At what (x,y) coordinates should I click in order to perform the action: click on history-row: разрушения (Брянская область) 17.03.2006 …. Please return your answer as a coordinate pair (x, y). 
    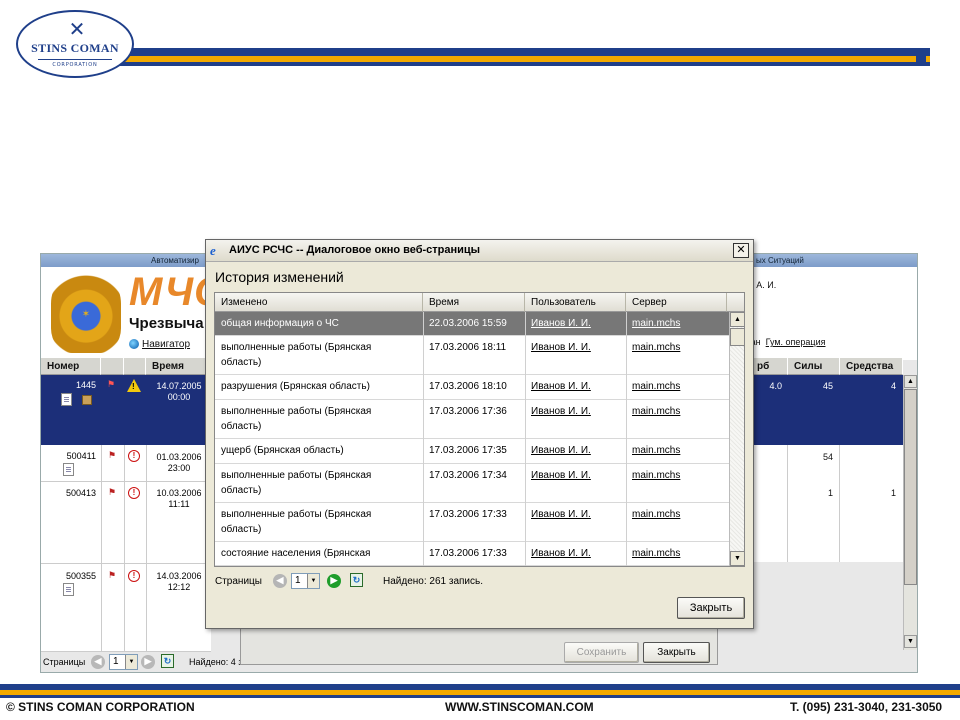
    Looking at the image, I should click on (472, 387).